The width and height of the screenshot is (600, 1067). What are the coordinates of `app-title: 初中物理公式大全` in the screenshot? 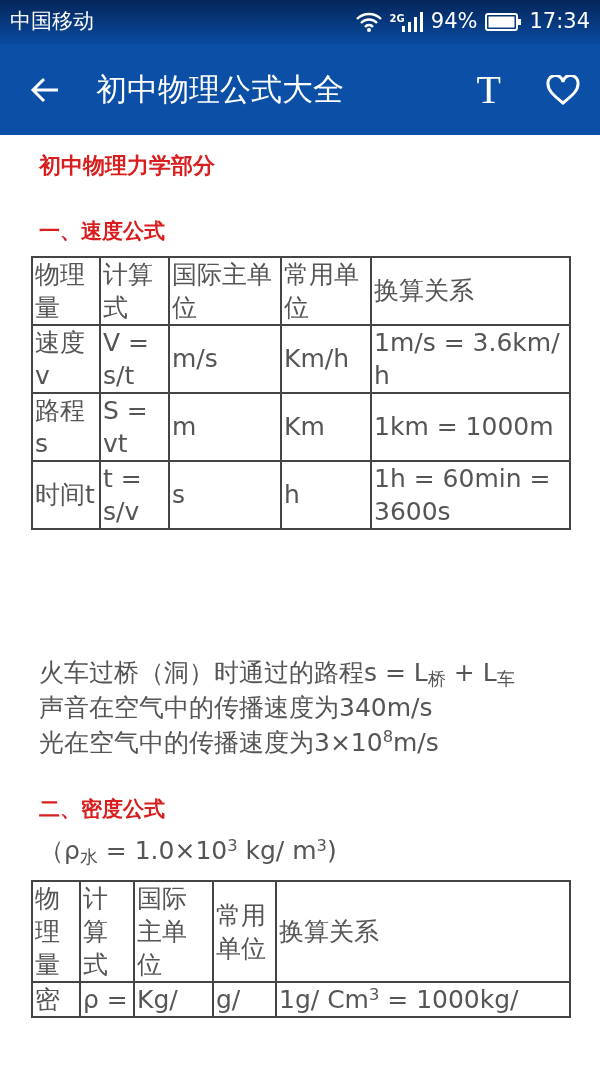 It's located at (220, 90).